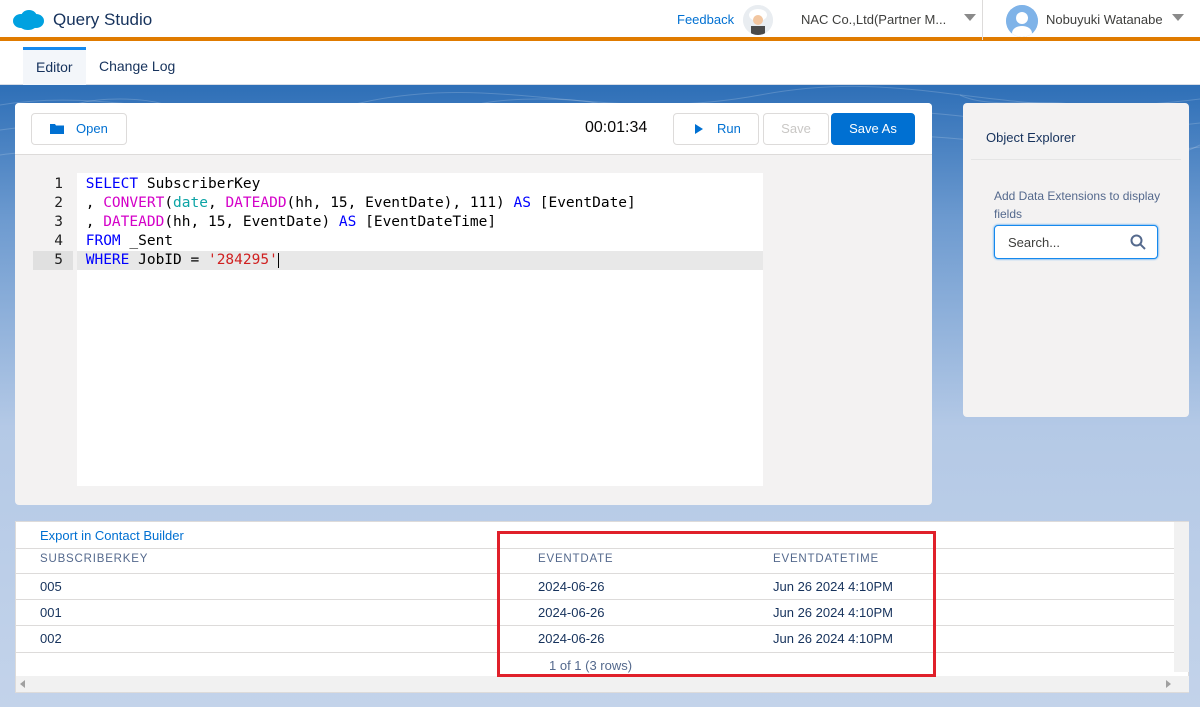 This screenshot has width=1200, height=707. What do you see at coordinates (1104, 19) in the screenshot?
I see `user-menu: Nobuyuki Watanabe` at bounding box center [1104, 19].